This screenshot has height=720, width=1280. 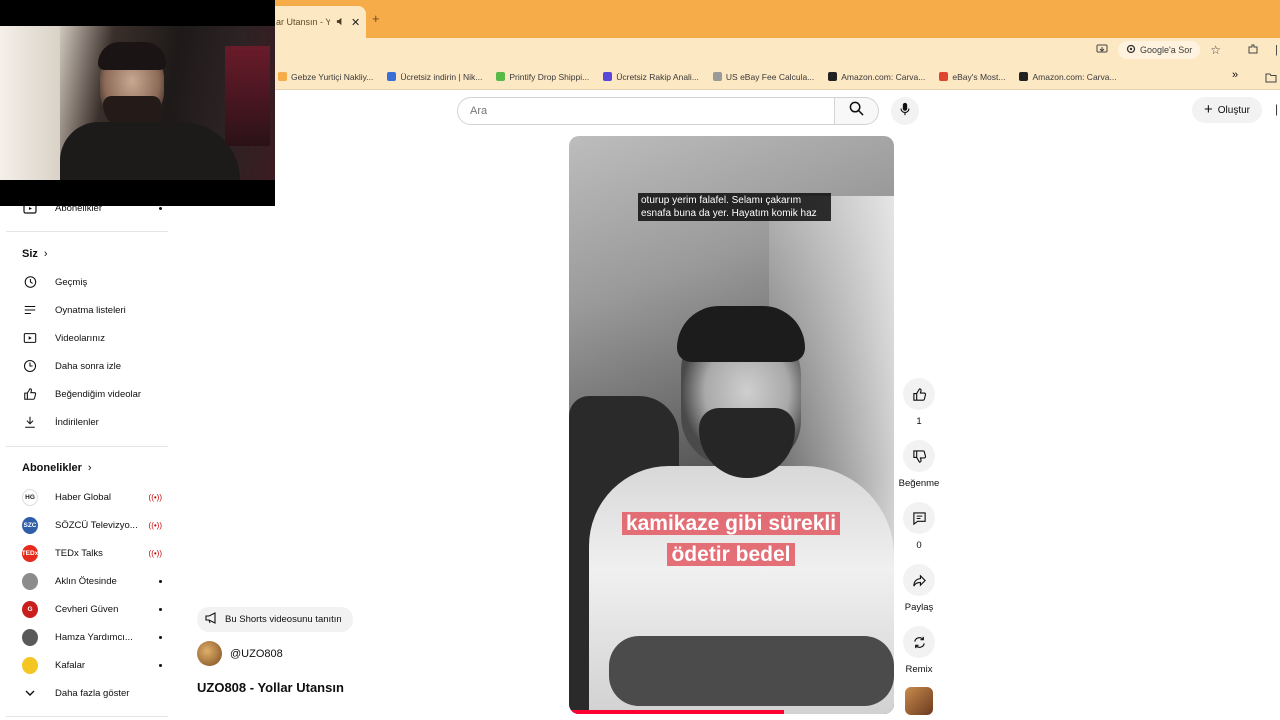 I want to click on channel-avatar: TEDx, so click(x=30, y=553).